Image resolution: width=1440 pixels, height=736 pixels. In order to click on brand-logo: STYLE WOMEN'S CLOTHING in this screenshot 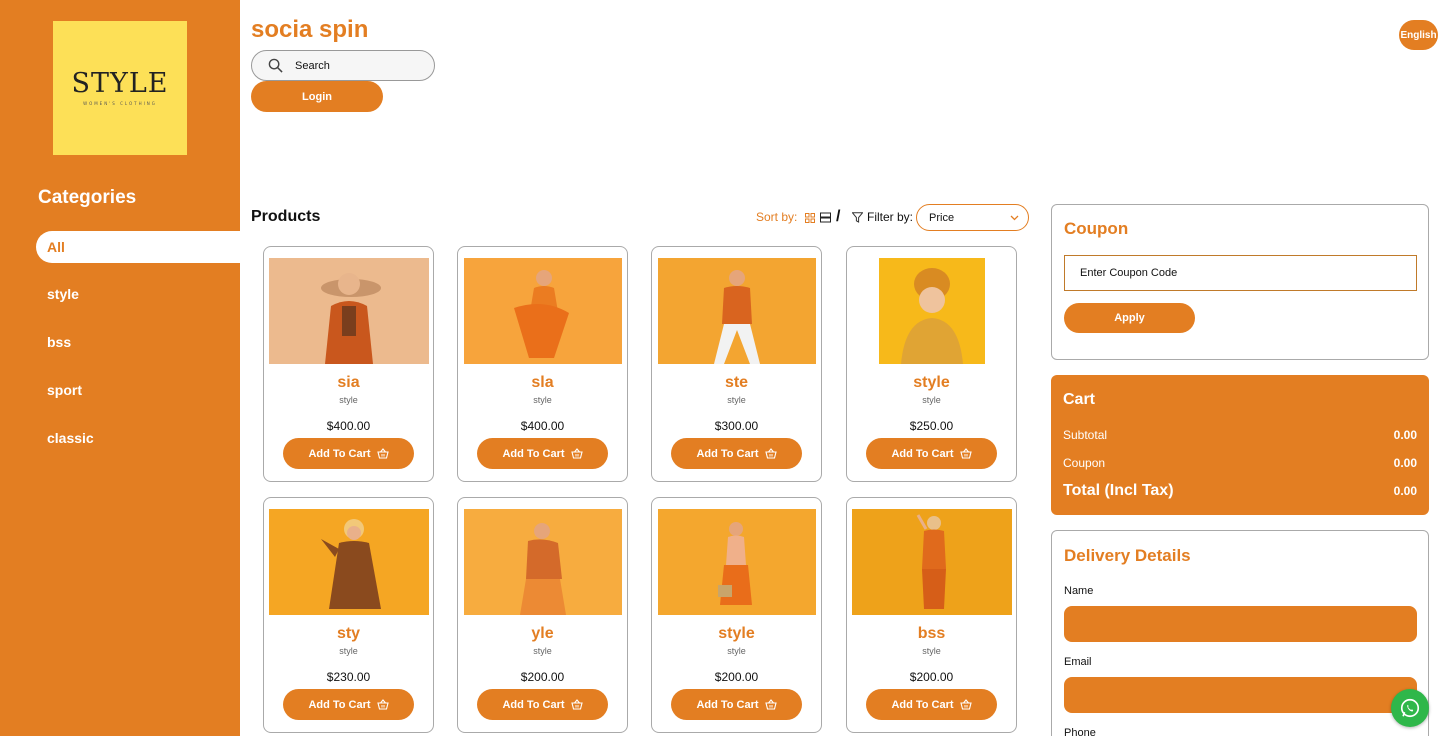, I will do `click(120, 88)`.